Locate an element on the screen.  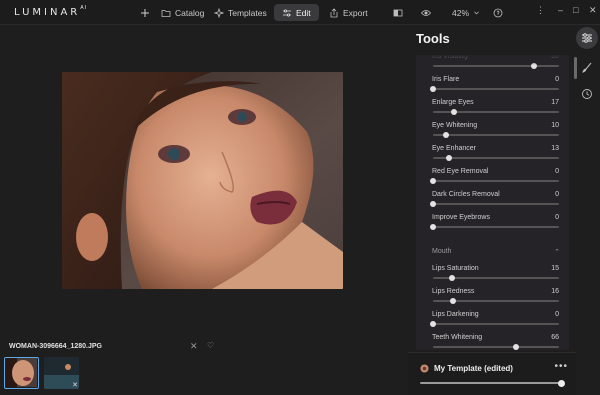
filmstrip-thumb-2: ✕ is located at coordinates (61, 373).